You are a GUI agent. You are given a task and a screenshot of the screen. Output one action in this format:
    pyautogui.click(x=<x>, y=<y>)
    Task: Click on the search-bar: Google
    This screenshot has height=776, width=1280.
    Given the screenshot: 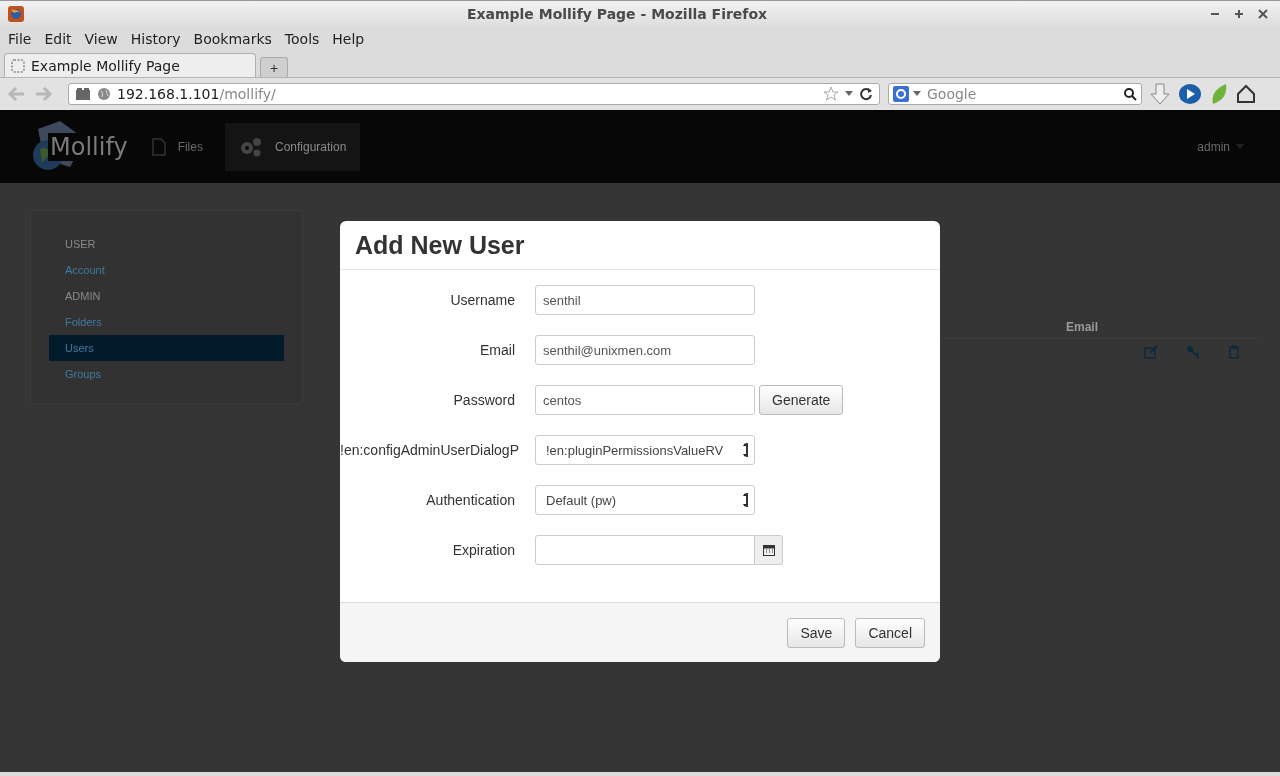 What is the action you would take?
    pyautogui.click(x=1015, y=94)
    